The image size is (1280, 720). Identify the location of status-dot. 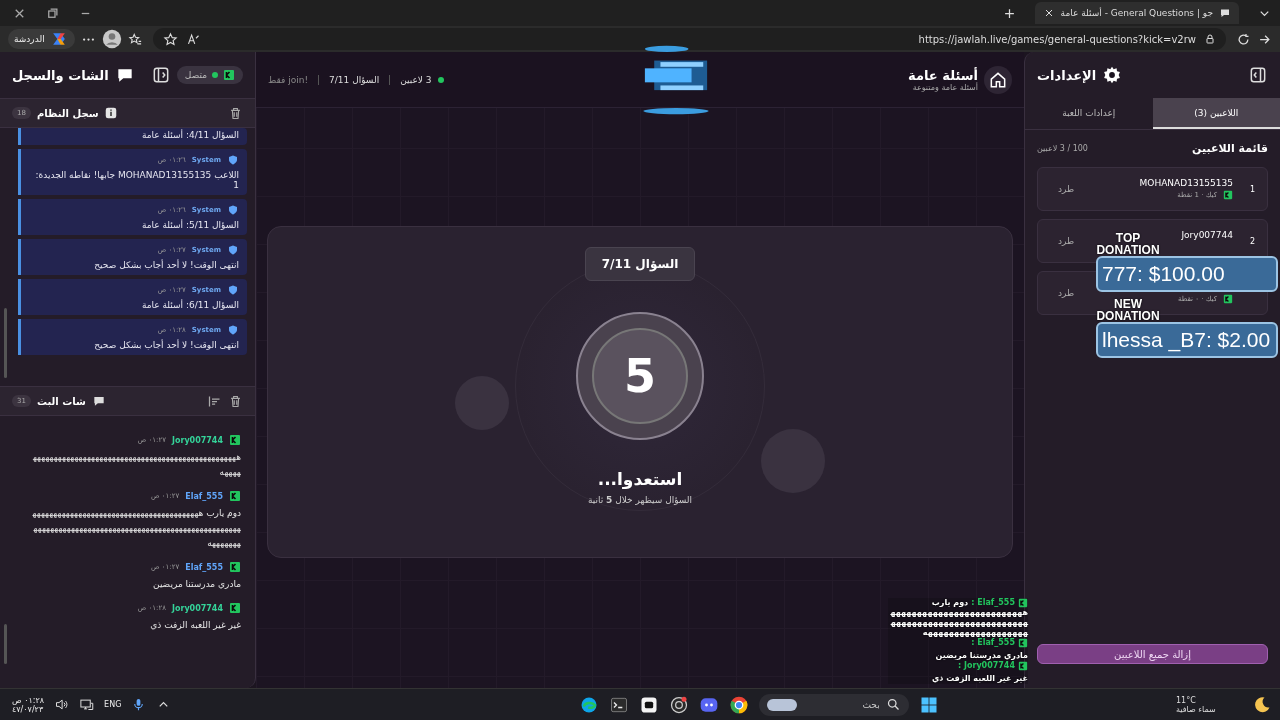
(215, 75).